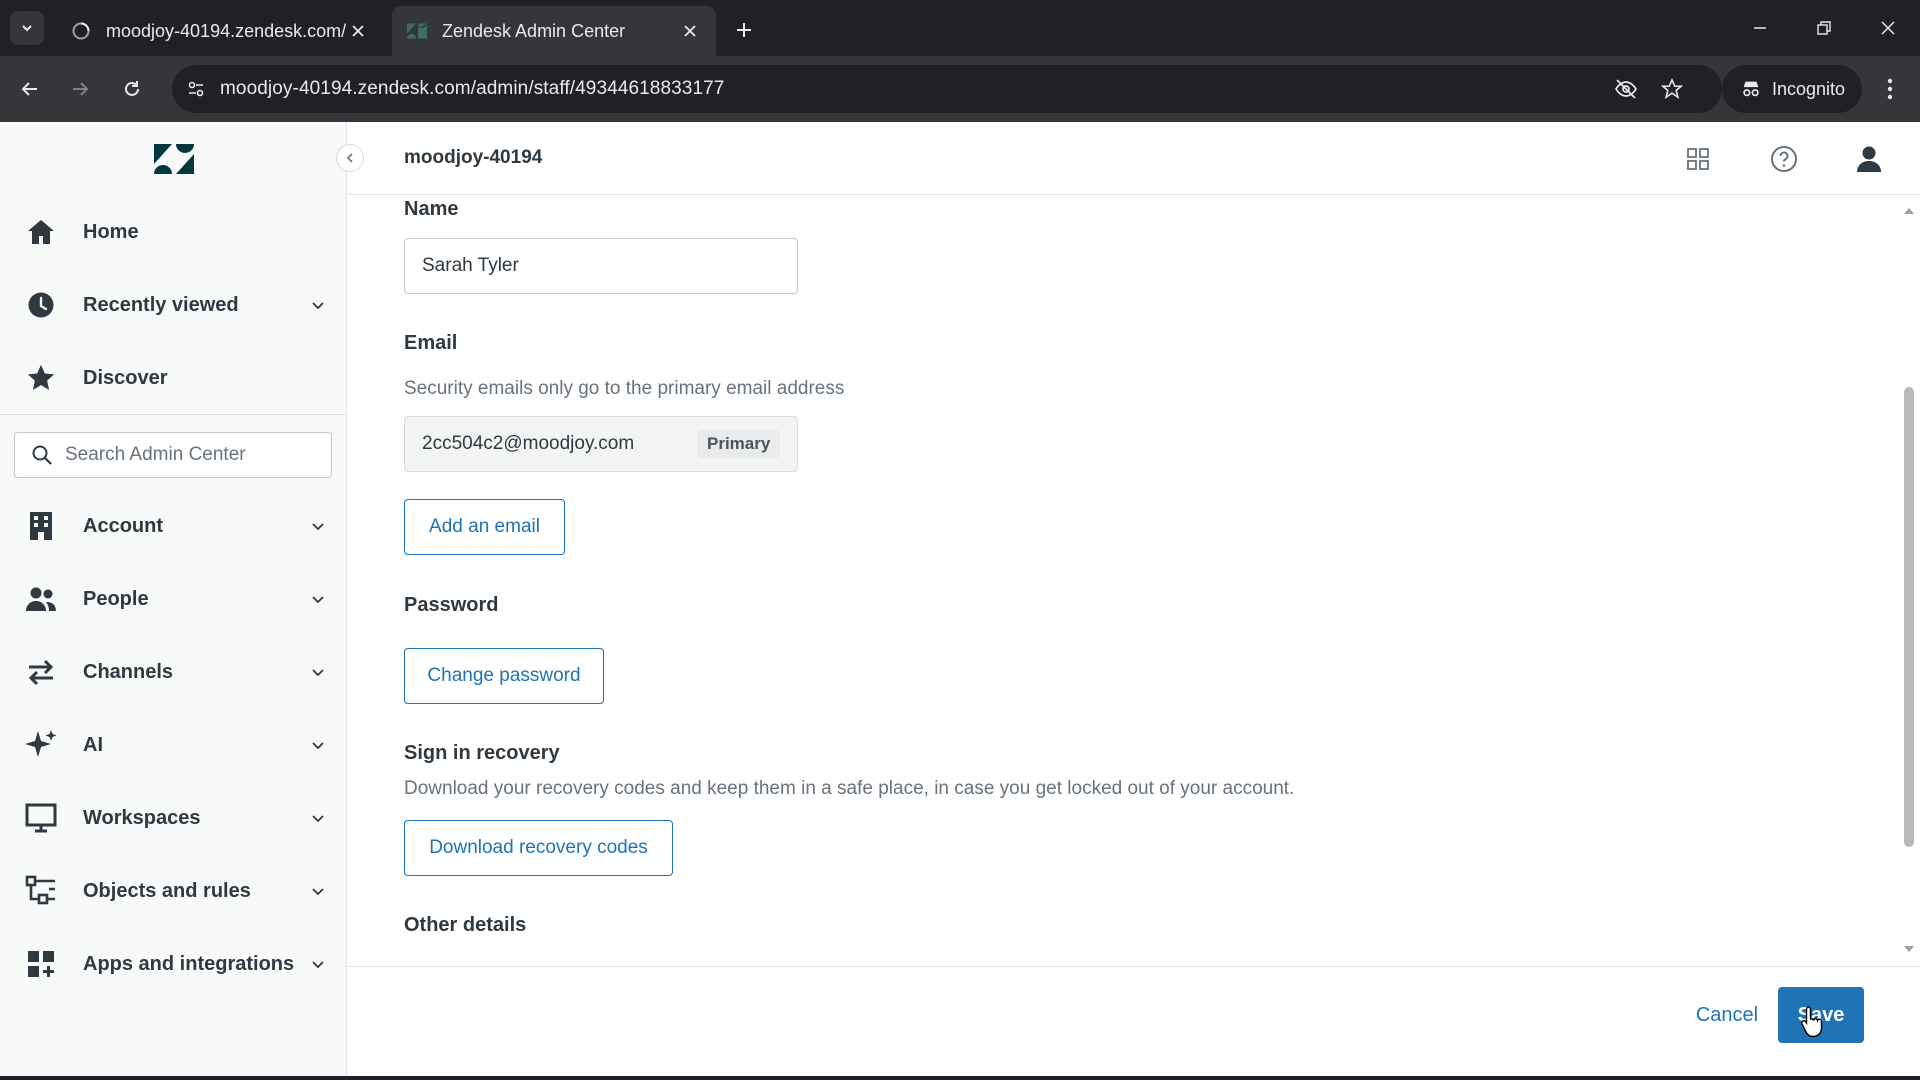 The width and height of the screenshot is (1920, 1080). What do you see at coordinates (1784, 159) in the screenshot?
I see `help-icon` at bounding box center [1784, 159].